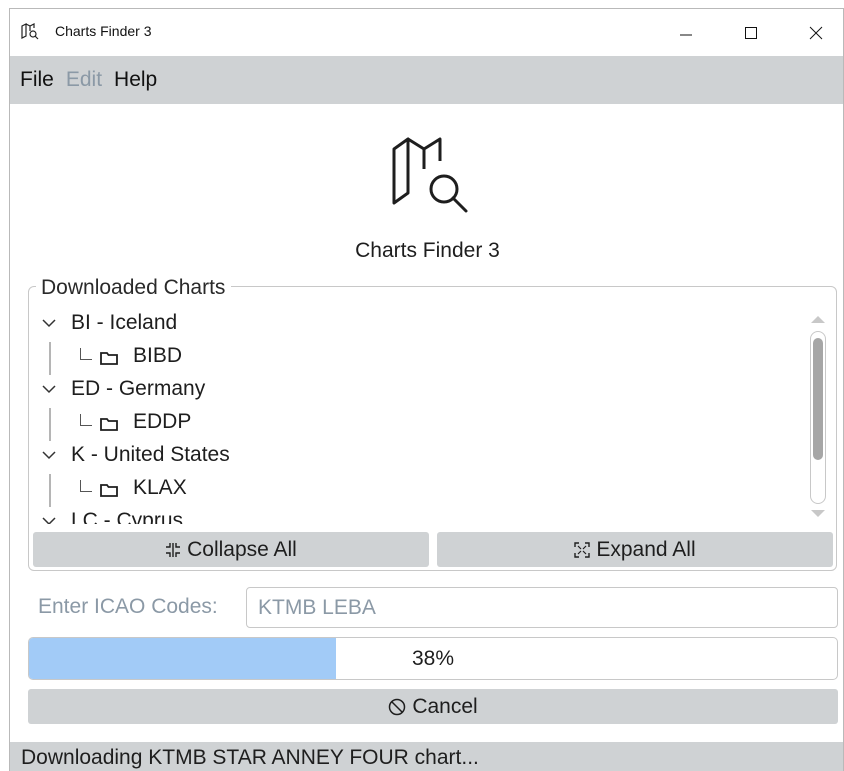  I want to click on icao-input, so click(542, 607).